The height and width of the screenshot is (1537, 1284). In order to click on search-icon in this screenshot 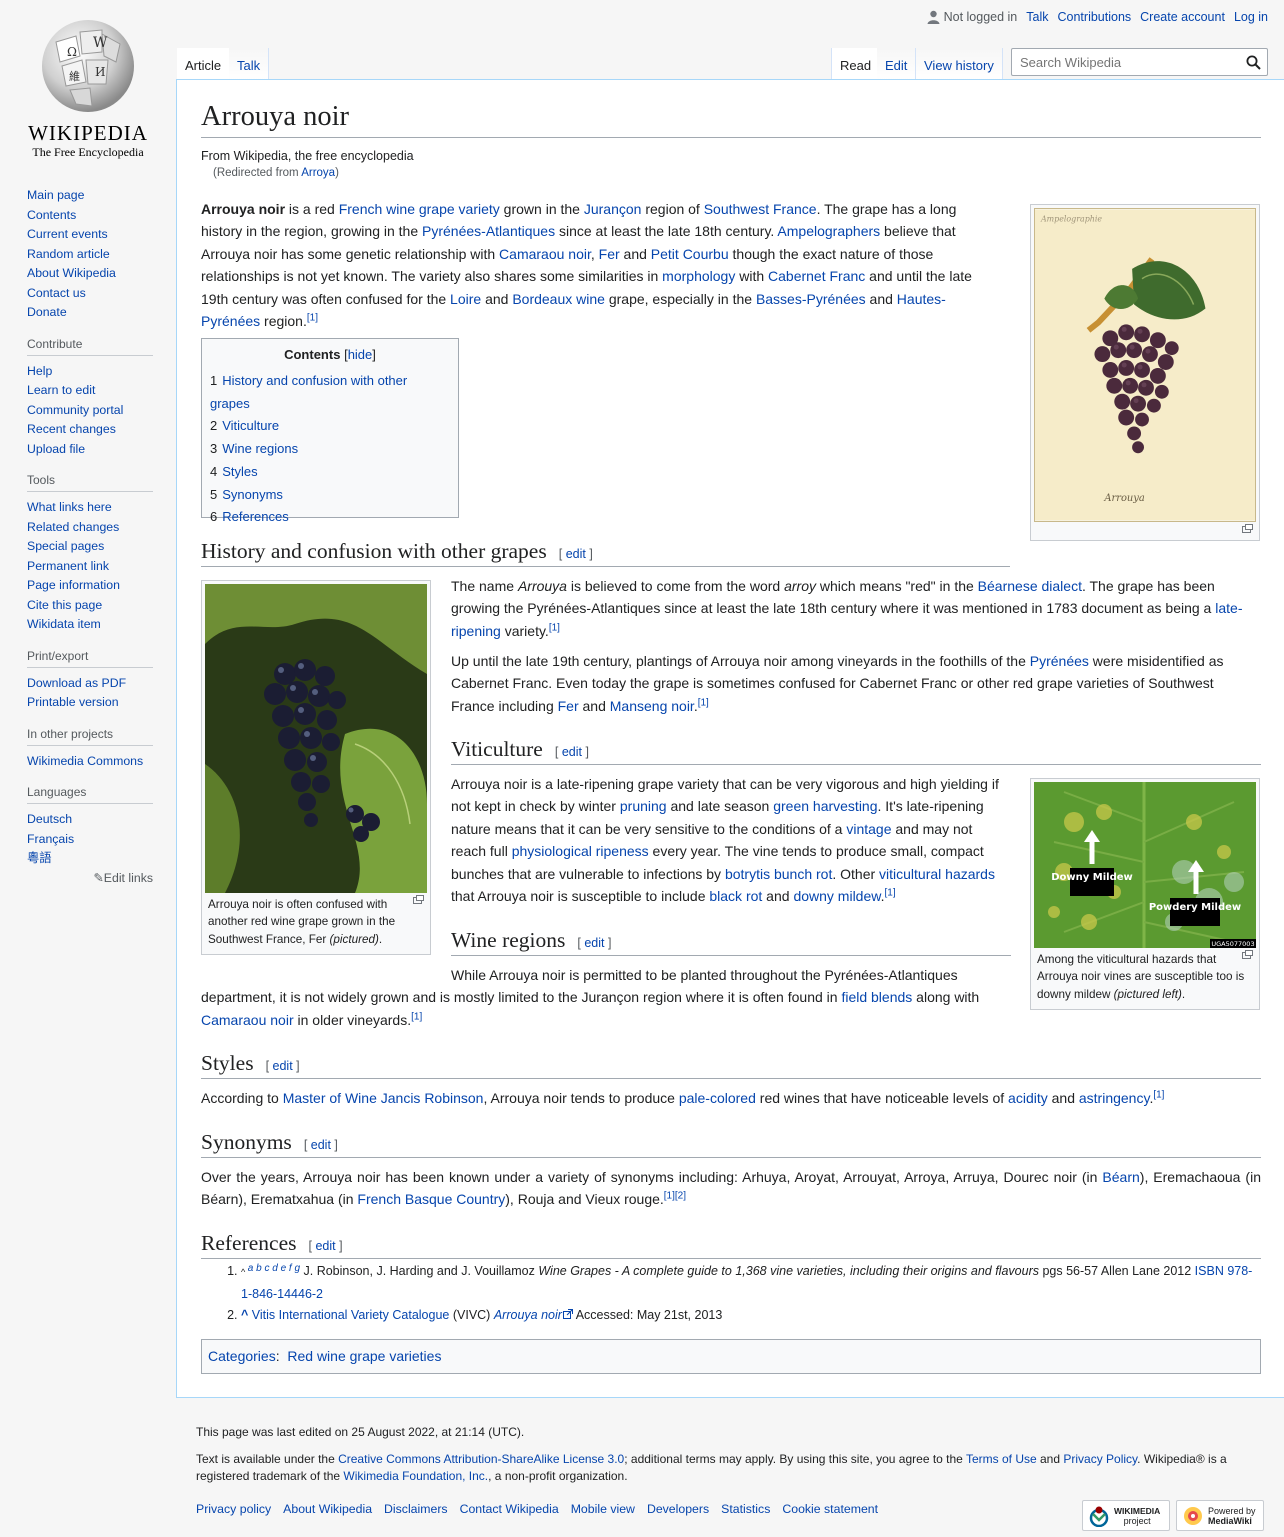, I will do `click(1253, 62)`.